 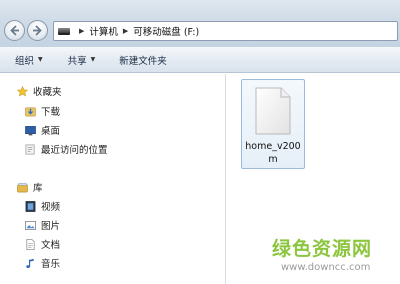 What do you see at coordinates (103, 31) in the screenshot?
I see `breadcrumb-computer: 计算机` at bounding box center [103, 31].